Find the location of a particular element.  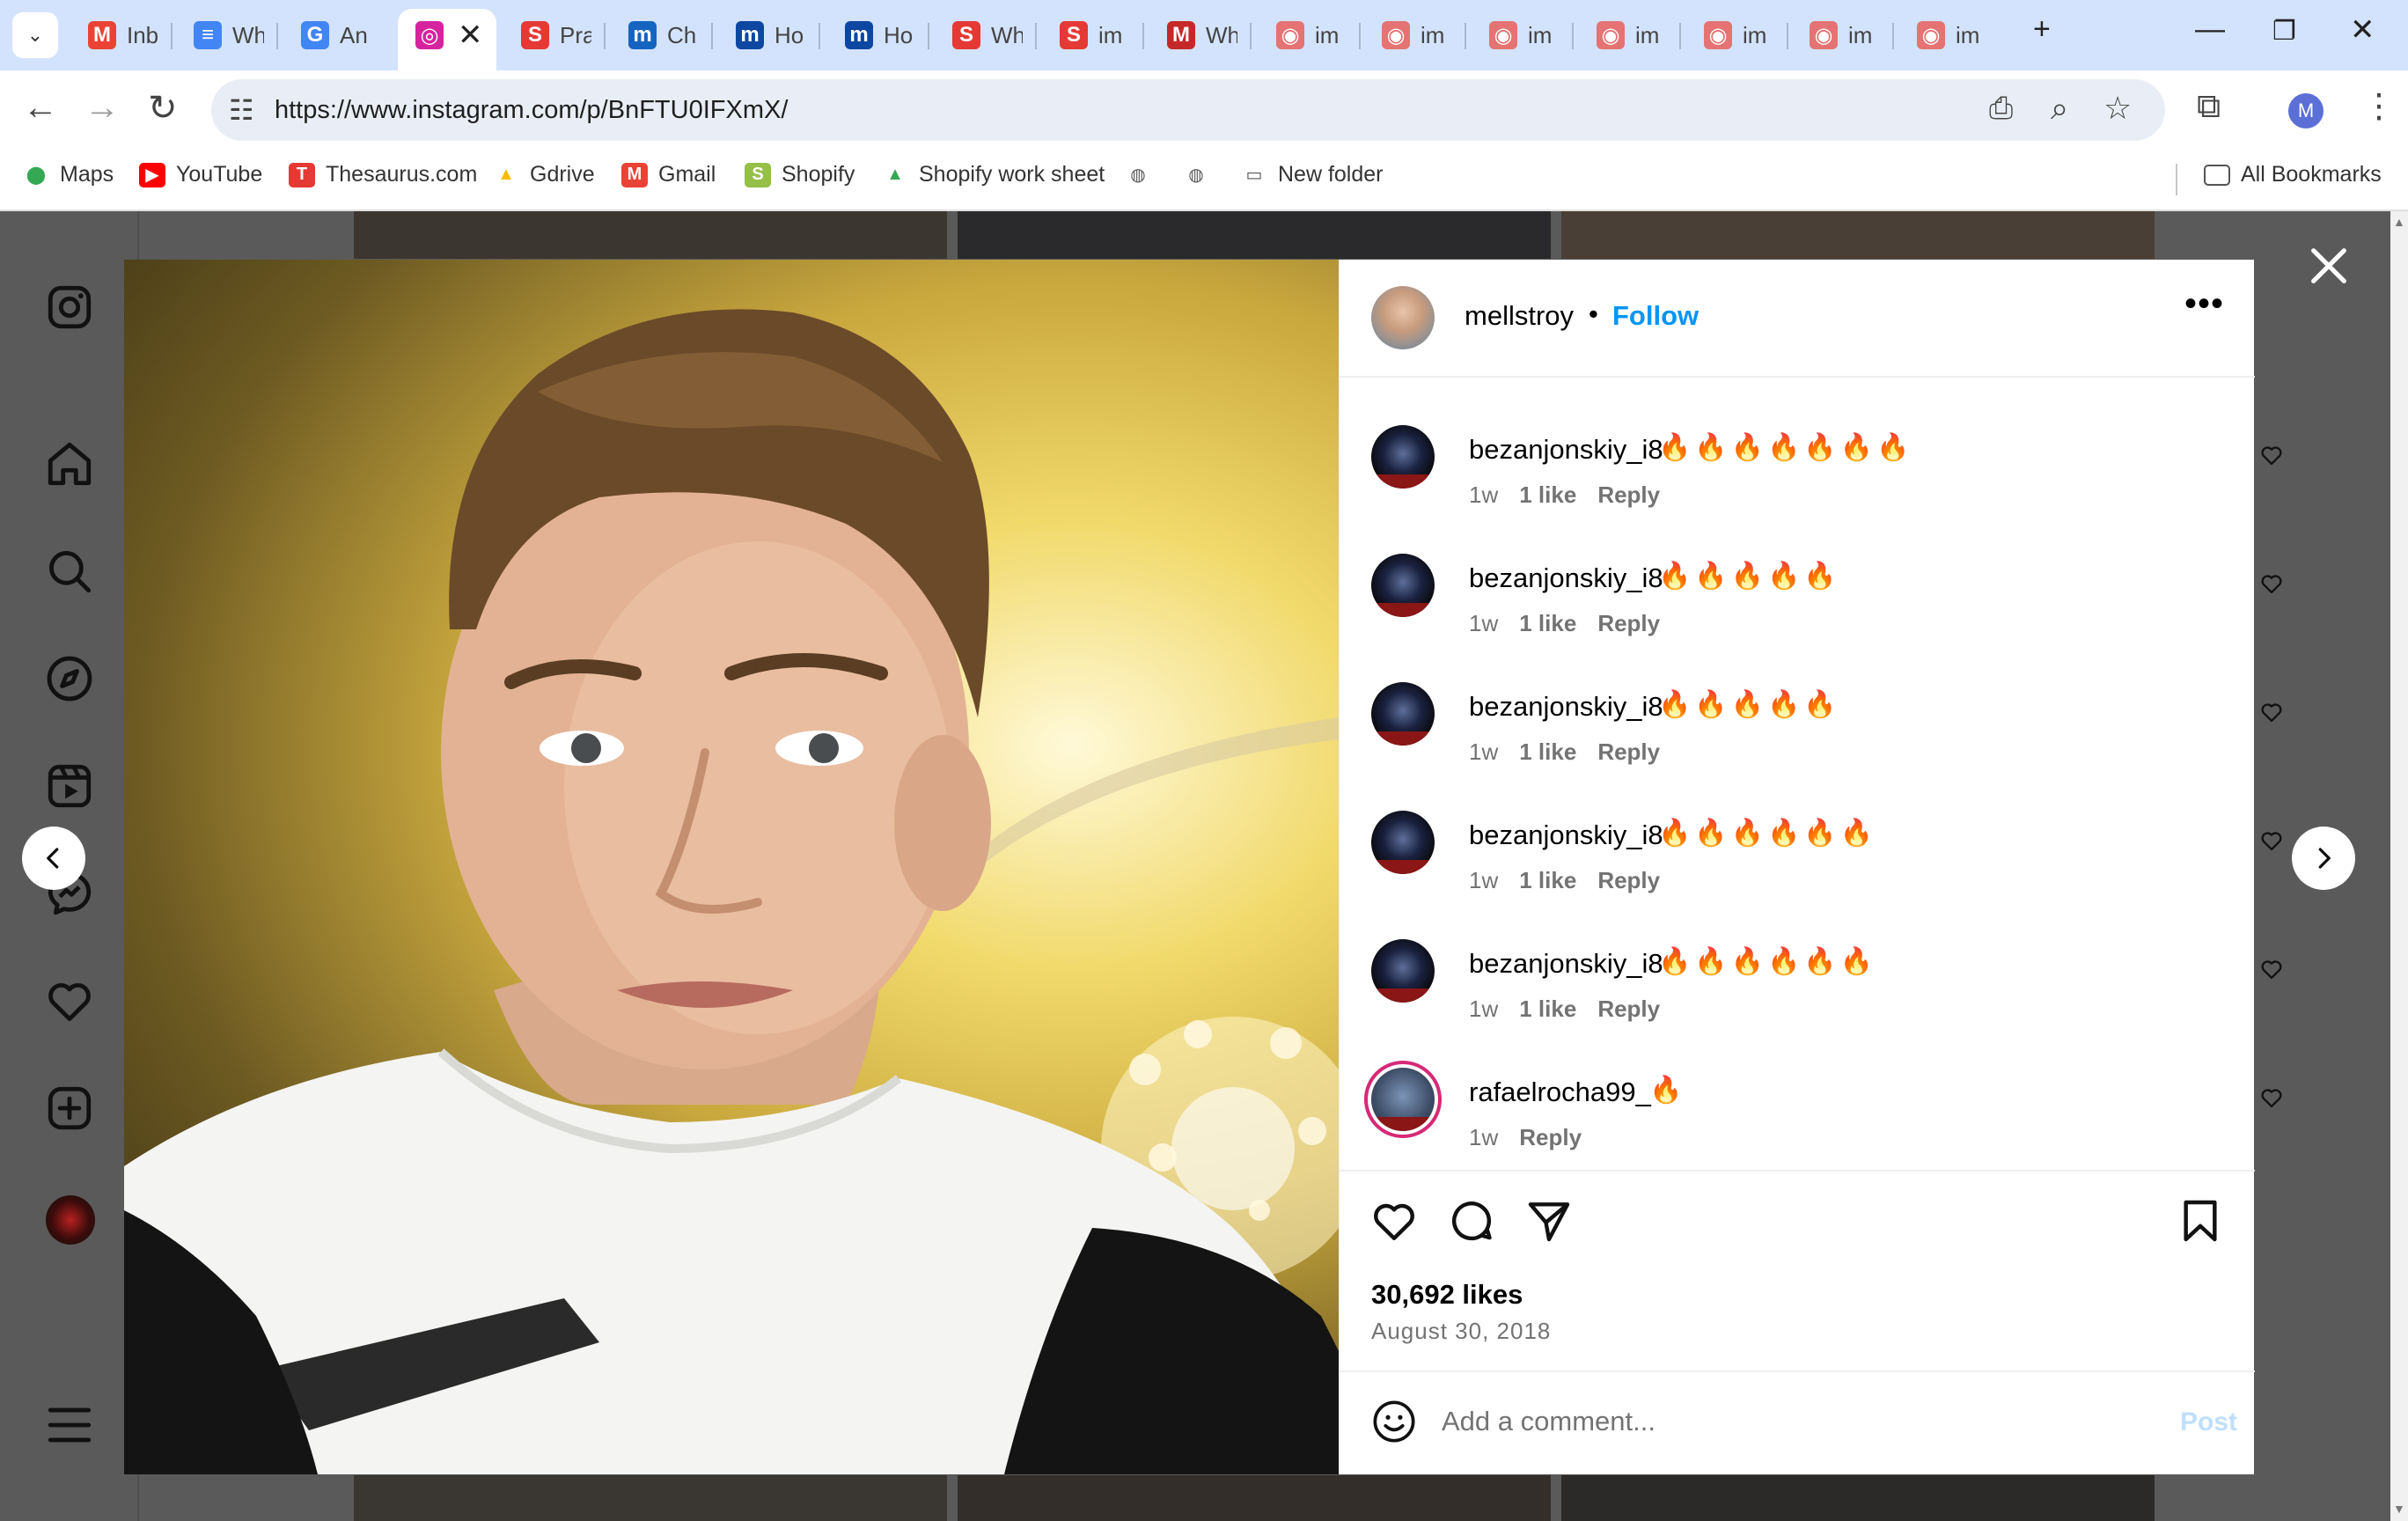

url-text: https://www.instagram.com/p/BnFTU0IFXmX/ is located at coordinates (531, 111).